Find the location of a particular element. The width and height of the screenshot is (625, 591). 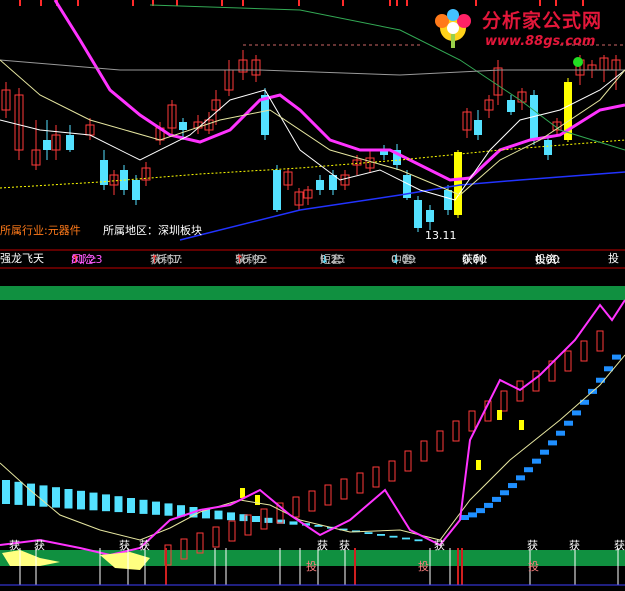

profit-value: 0.00 is located at coordinates (474, 259).